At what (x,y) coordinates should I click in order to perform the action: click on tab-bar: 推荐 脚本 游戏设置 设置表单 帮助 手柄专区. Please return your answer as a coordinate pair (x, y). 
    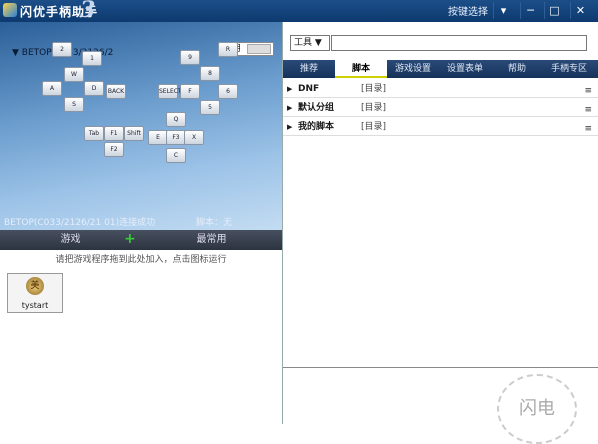
    Looking at the image, I should click on (440, 69).